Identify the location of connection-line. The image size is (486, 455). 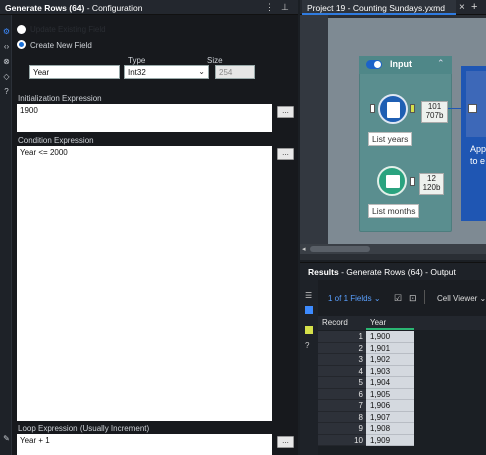
(454, 108).